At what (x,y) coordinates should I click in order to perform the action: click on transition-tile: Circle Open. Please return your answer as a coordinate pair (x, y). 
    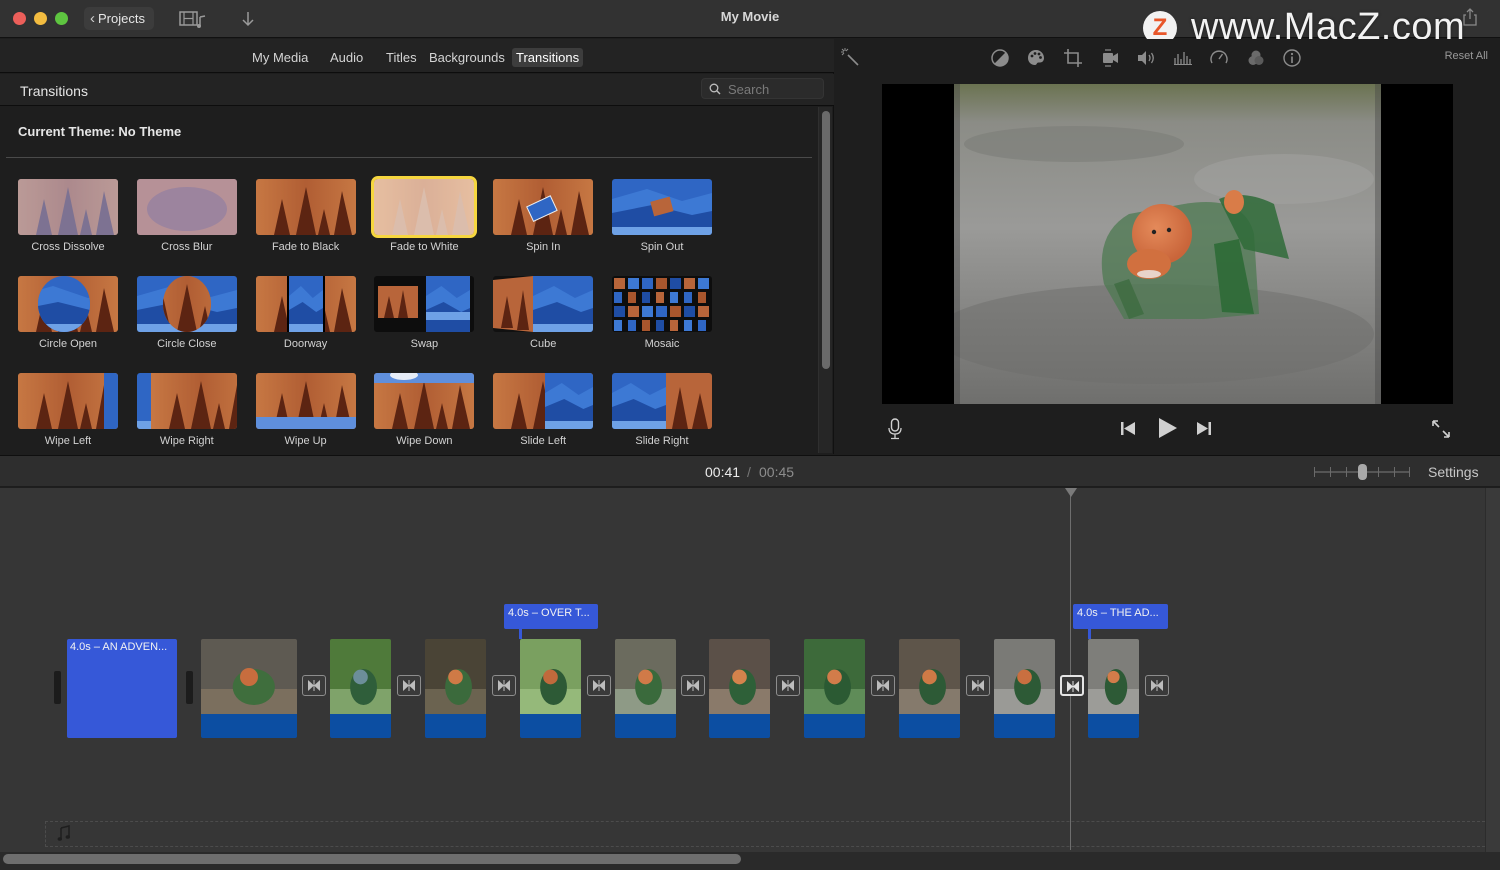
    Looking at the image, I should click on (68, 313).